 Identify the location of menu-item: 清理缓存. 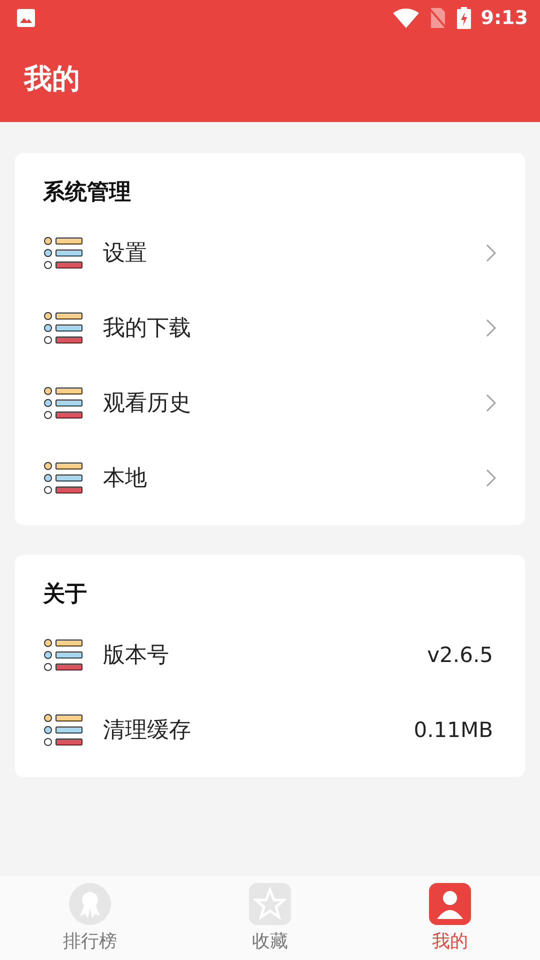
(249, 729).